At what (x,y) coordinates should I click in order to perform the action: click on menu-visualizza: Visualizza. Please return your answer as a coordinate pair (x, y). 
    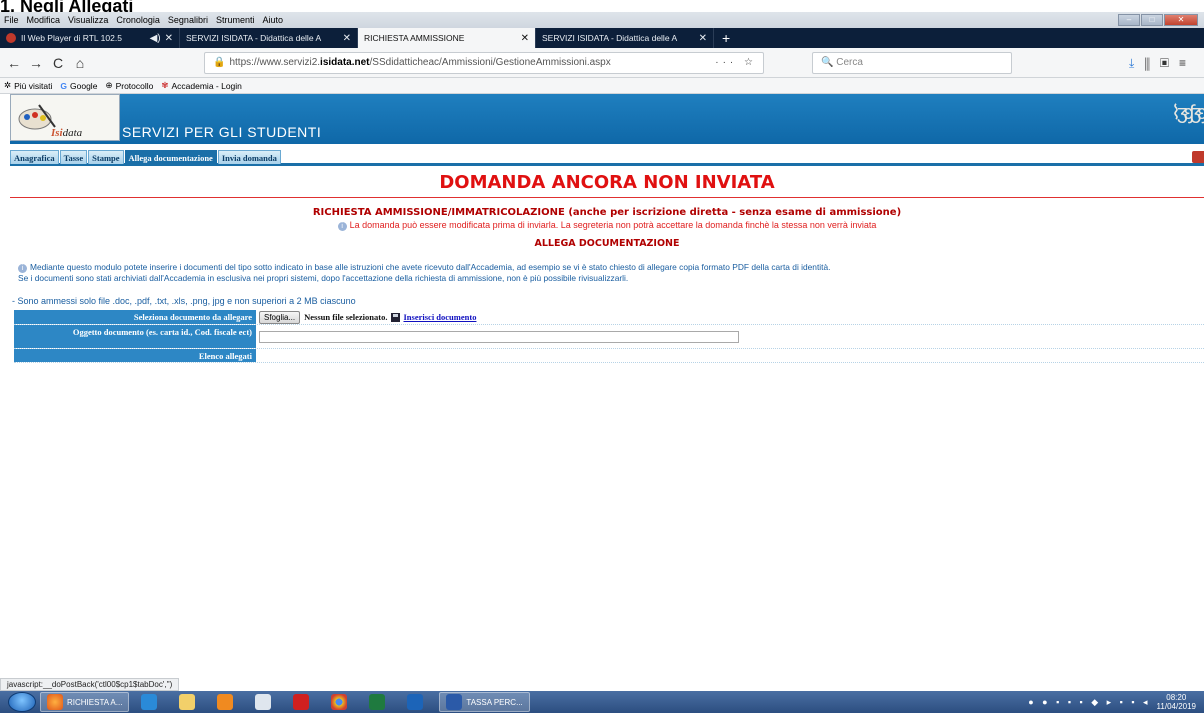
    Looking at the image, I should click on (88, 20).